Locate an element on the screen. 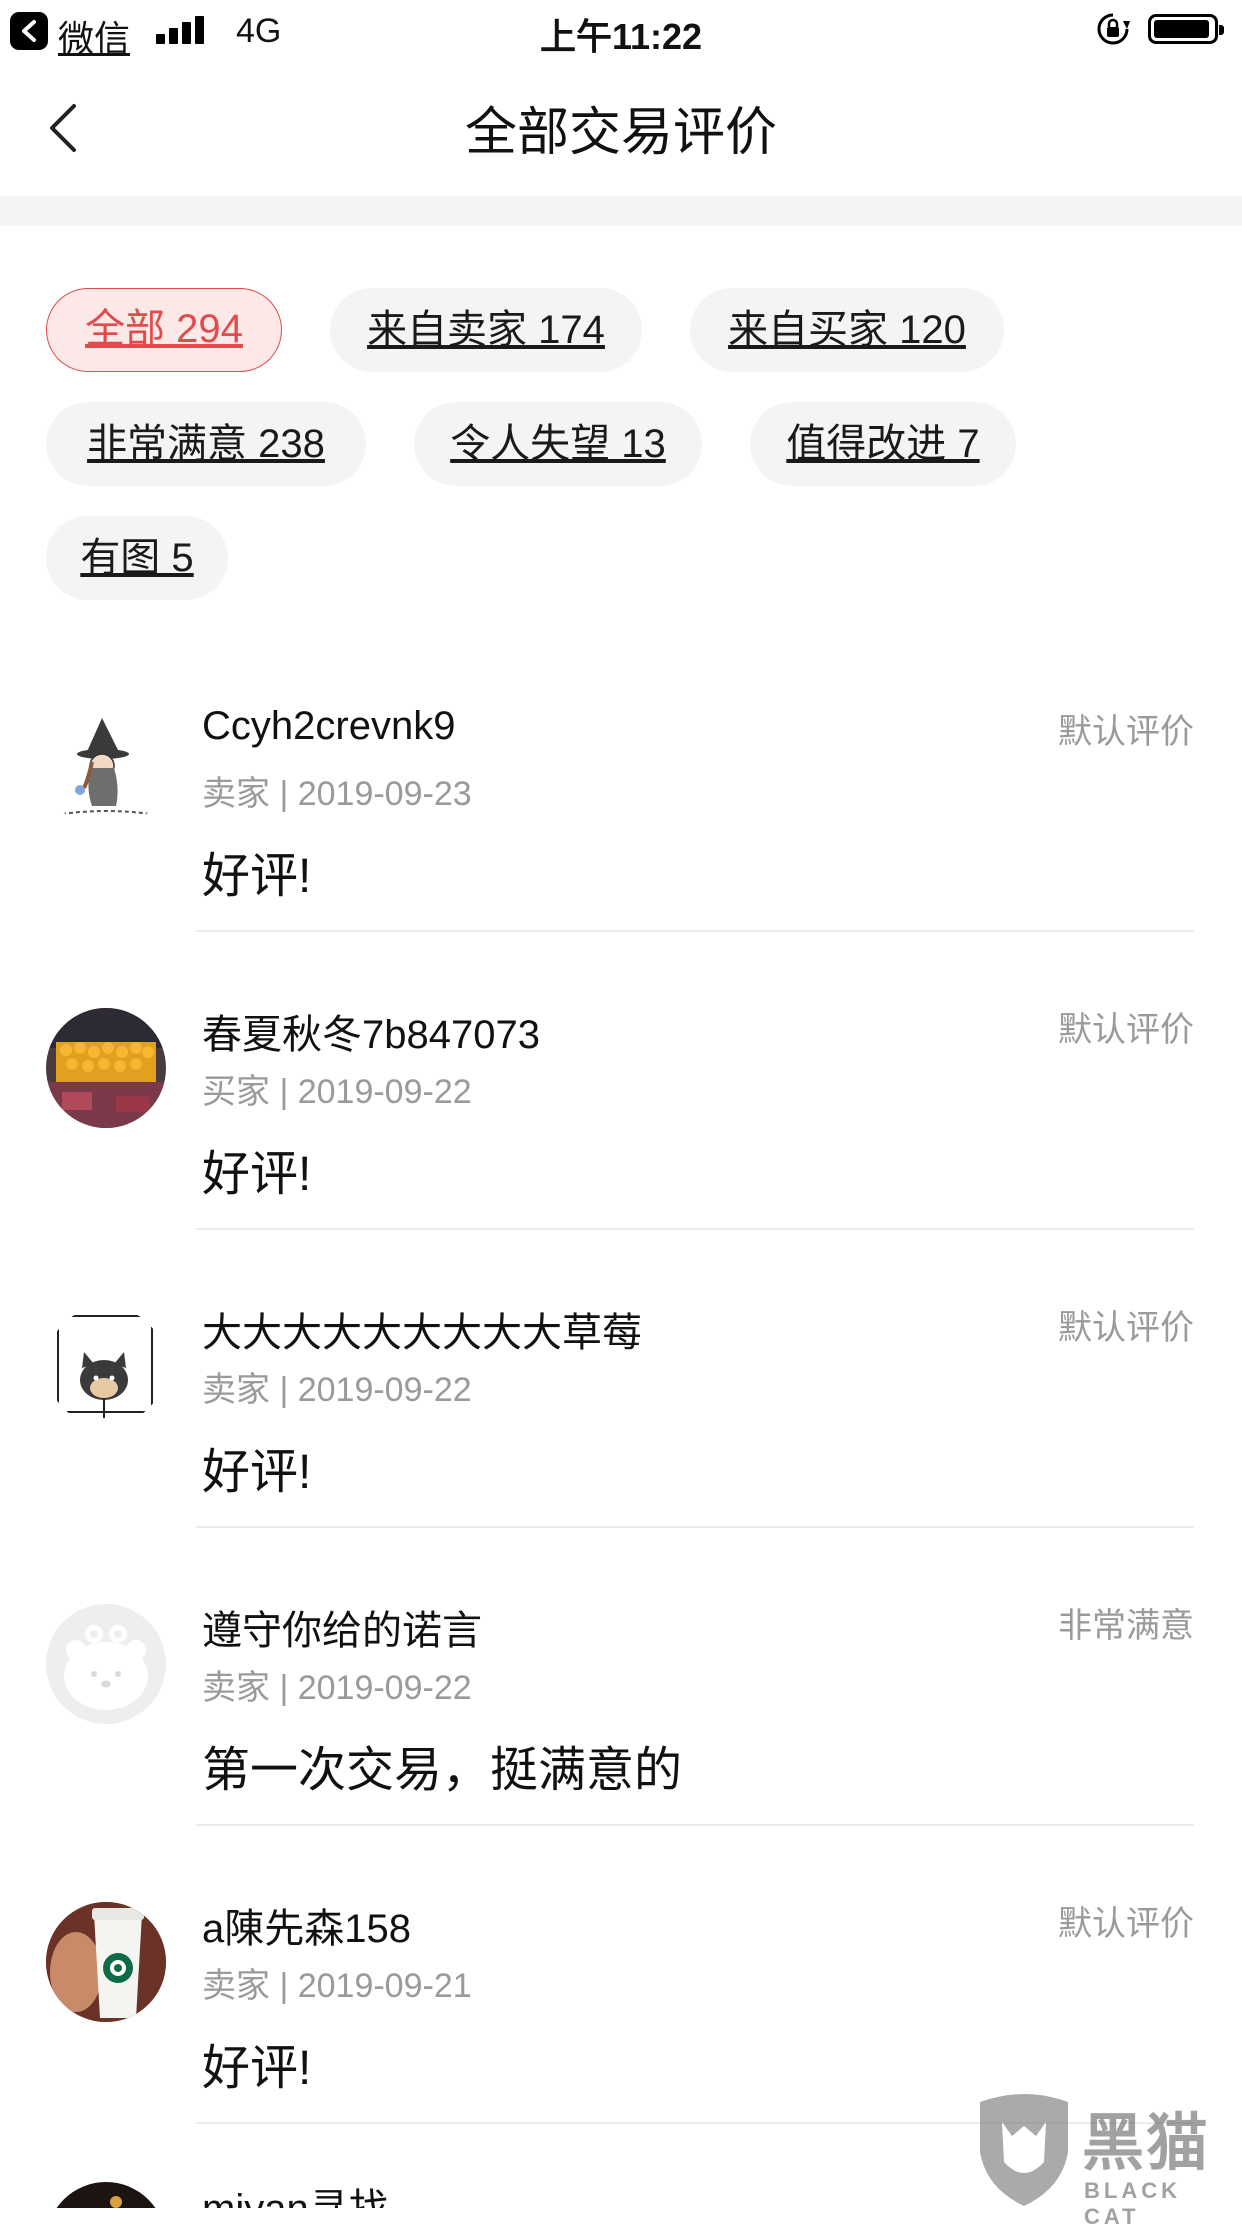  watermark-subtext: BLACK CAT is located at coordinates (1132, 2203).